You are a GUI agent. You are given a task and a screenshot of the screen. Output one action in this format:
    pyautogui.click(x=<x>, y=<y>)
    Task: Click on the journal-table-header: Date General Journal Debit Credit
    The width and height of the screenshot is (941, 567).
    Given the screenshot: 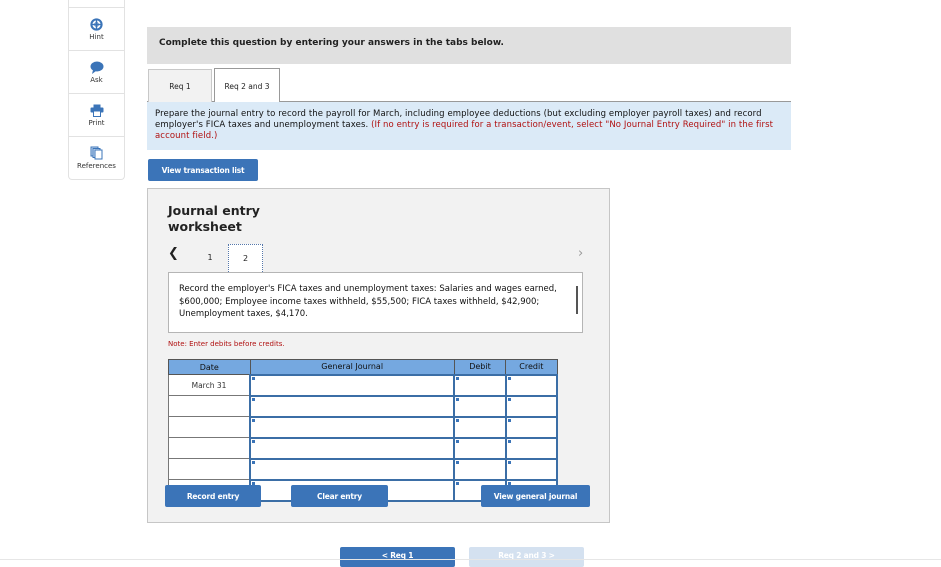 What is the action you would take?
    pyautogui.click(x=363, y=367)
    